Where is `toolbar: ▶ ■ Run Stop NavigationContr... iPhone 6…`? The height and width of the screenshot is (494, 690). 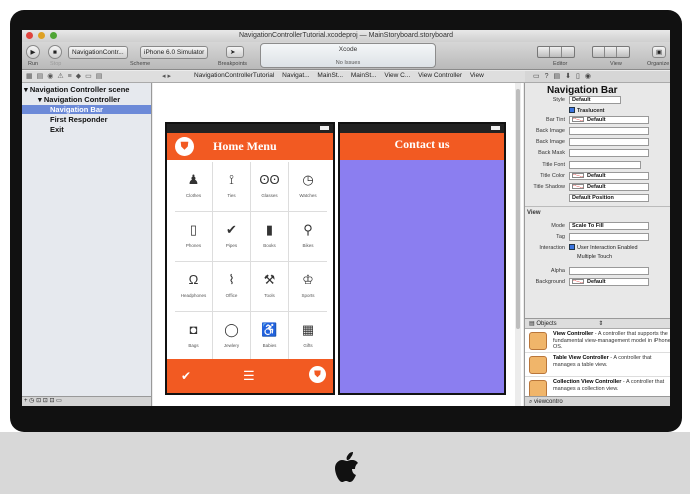
toolbar: ▶ ■ Run Stop NavigationContr... iPhone 6… is located at coordinates (346, 56).